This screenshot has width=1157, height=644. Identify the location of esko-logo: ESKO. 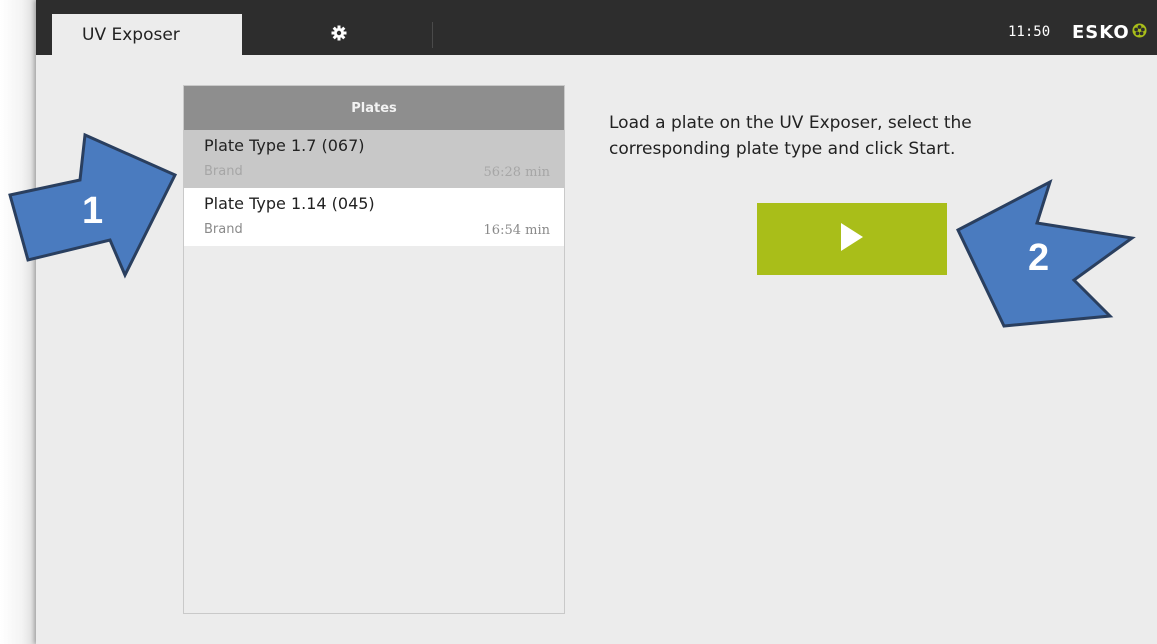
(1109, 32).